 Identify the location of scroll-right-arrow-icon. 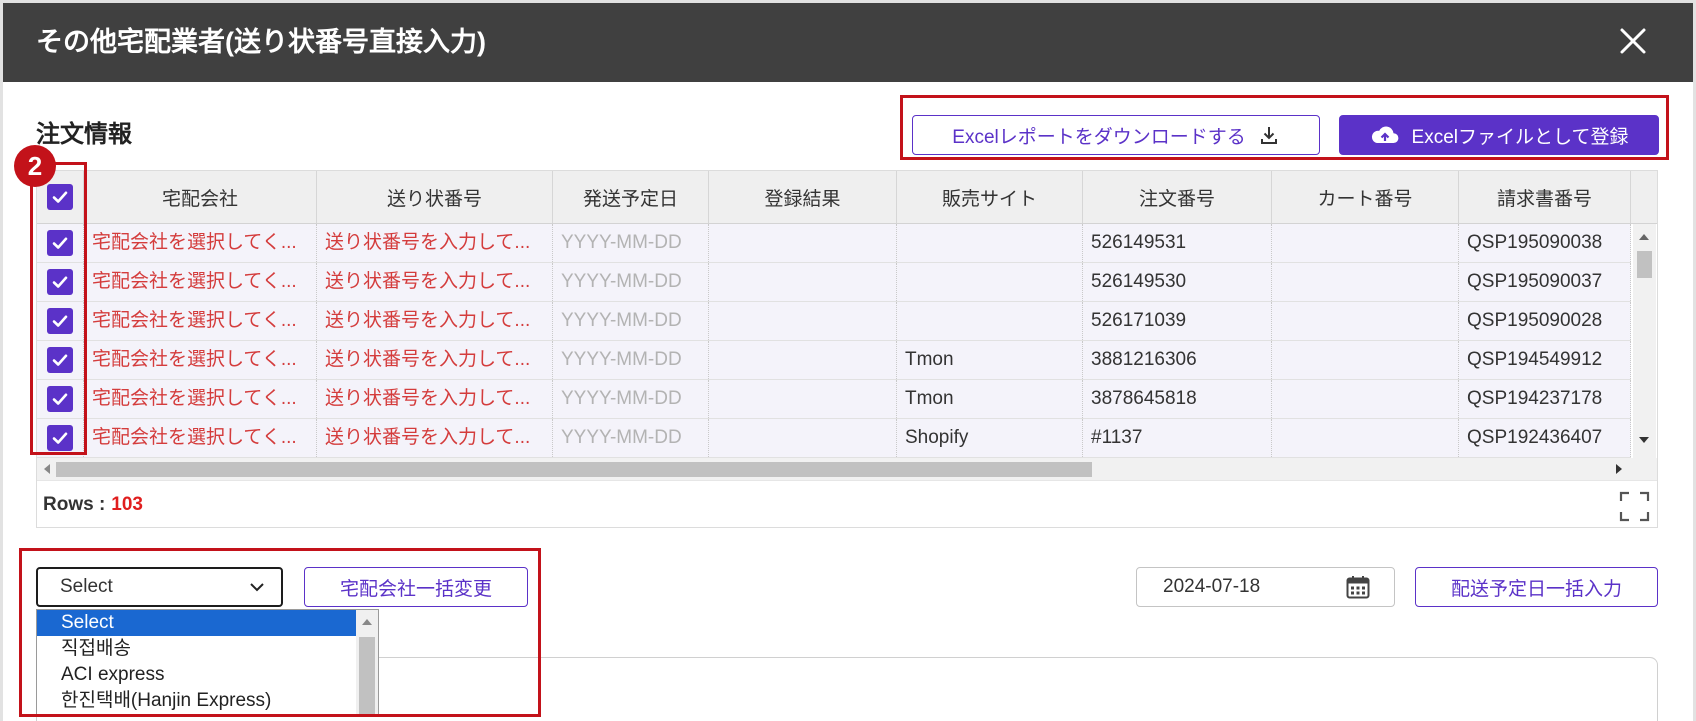
(1619, 469).